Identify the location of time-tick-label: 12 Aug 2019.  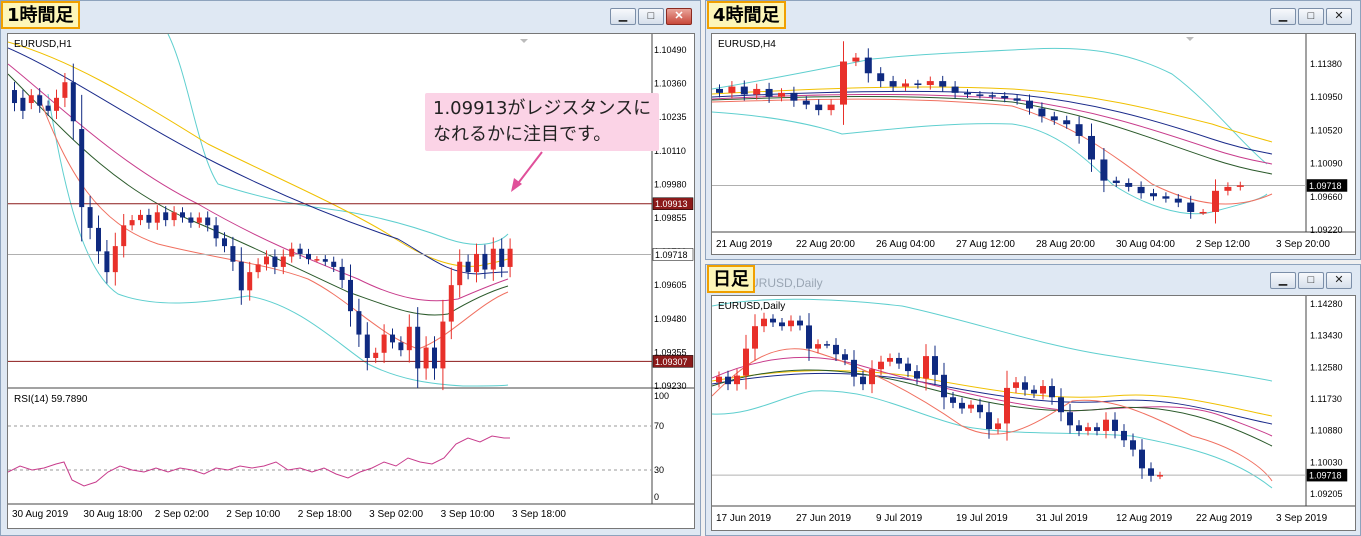
(1144, 518).